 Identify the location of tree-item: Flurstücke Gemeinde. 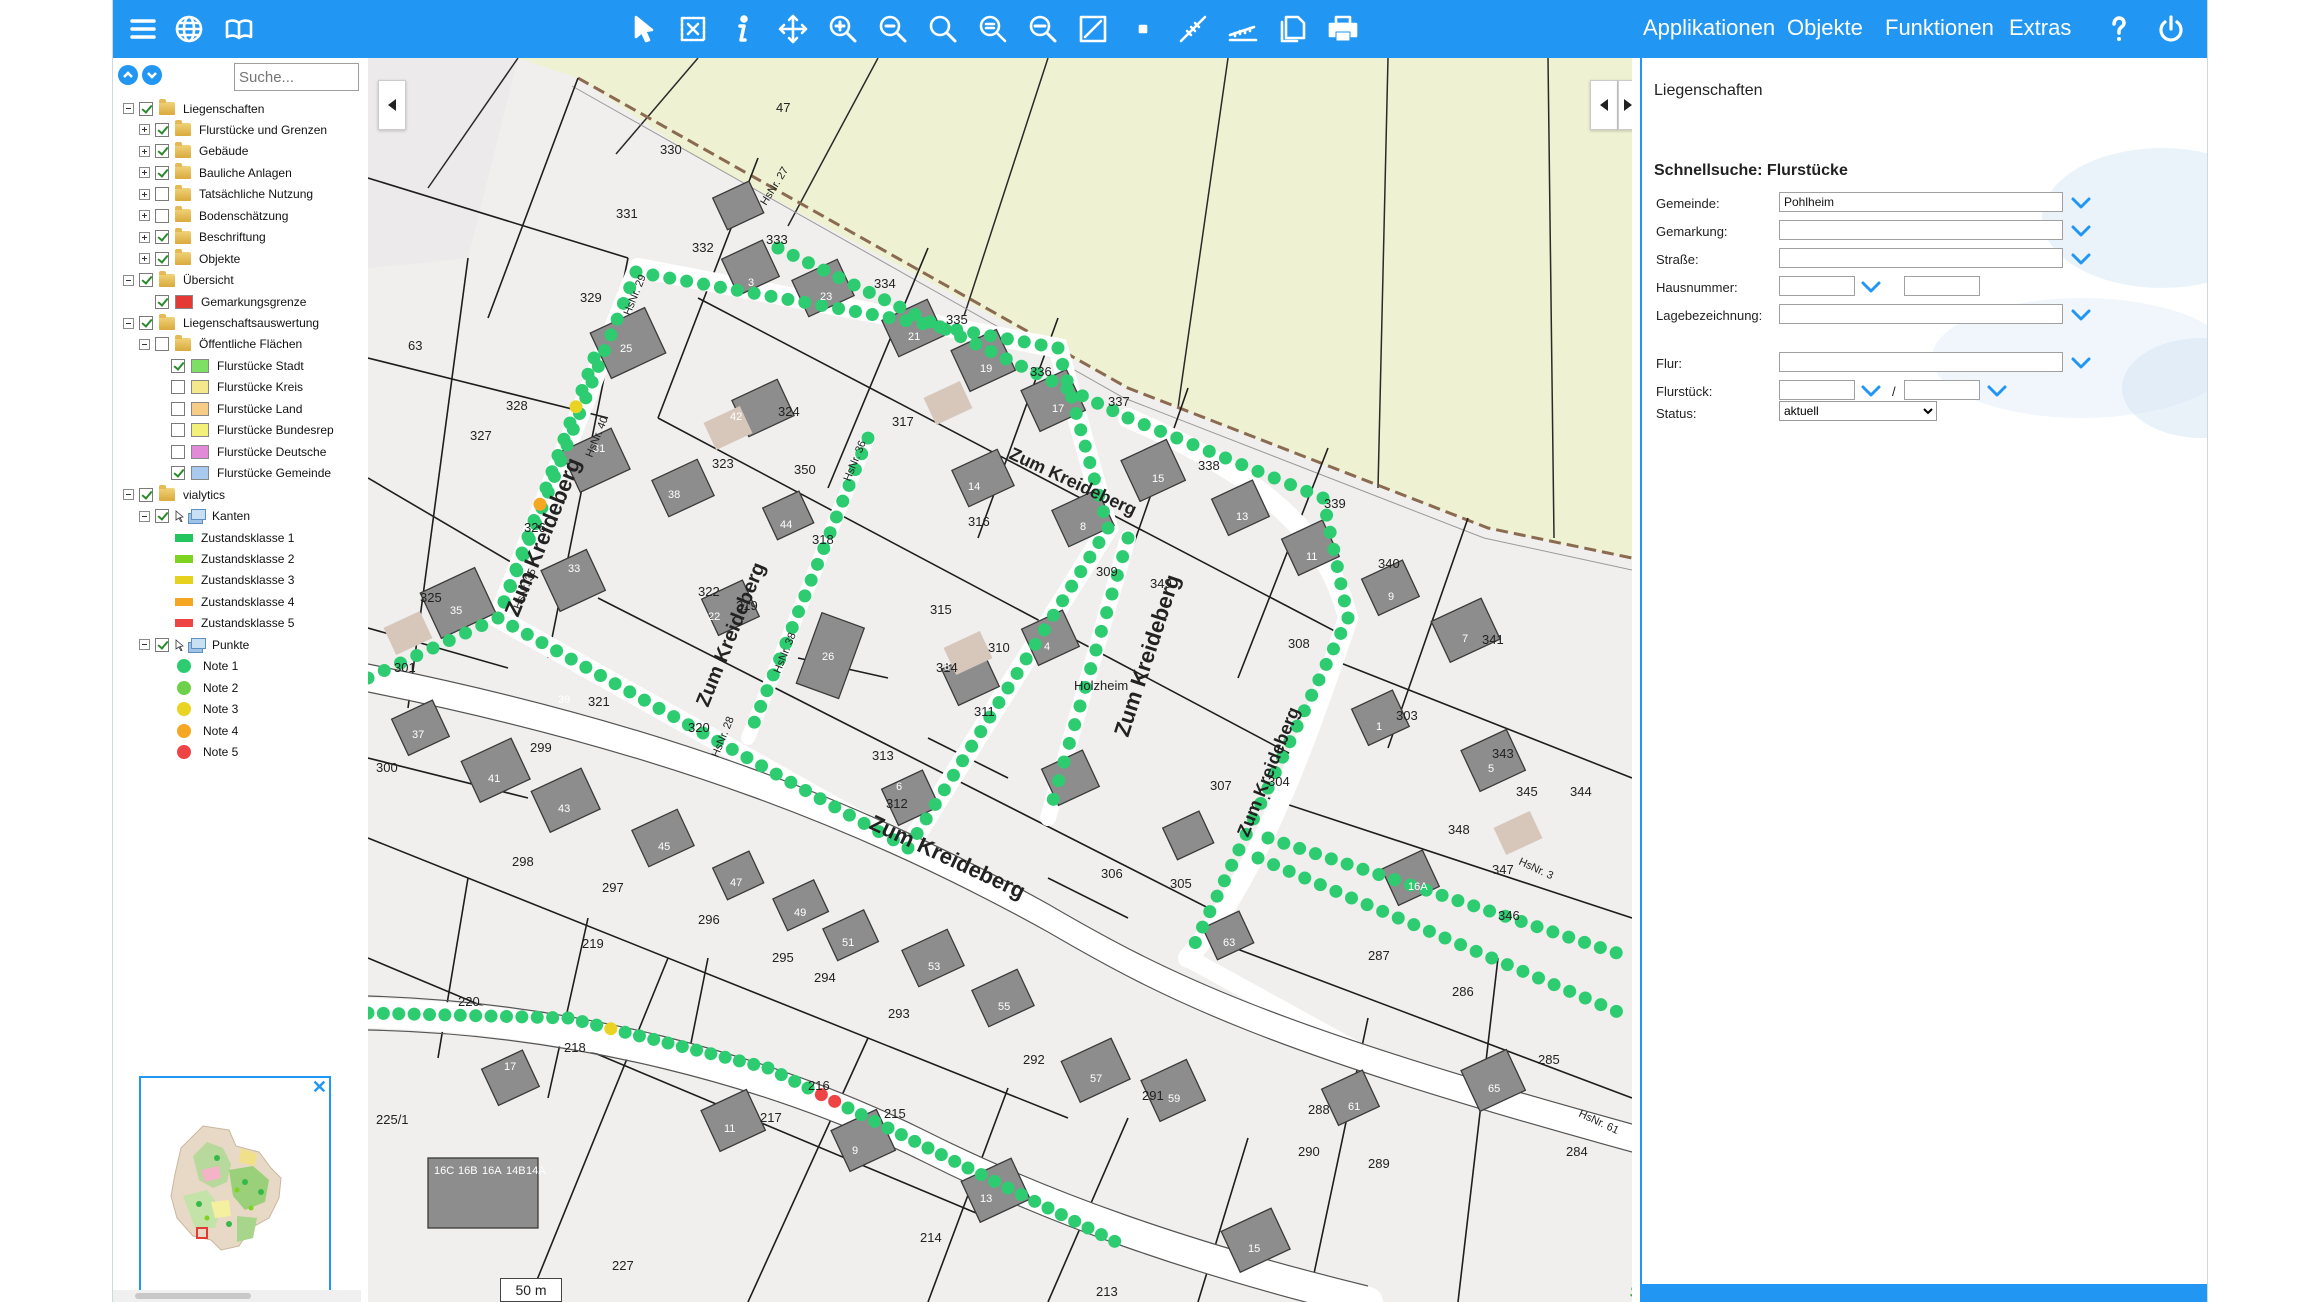
(243, 473).